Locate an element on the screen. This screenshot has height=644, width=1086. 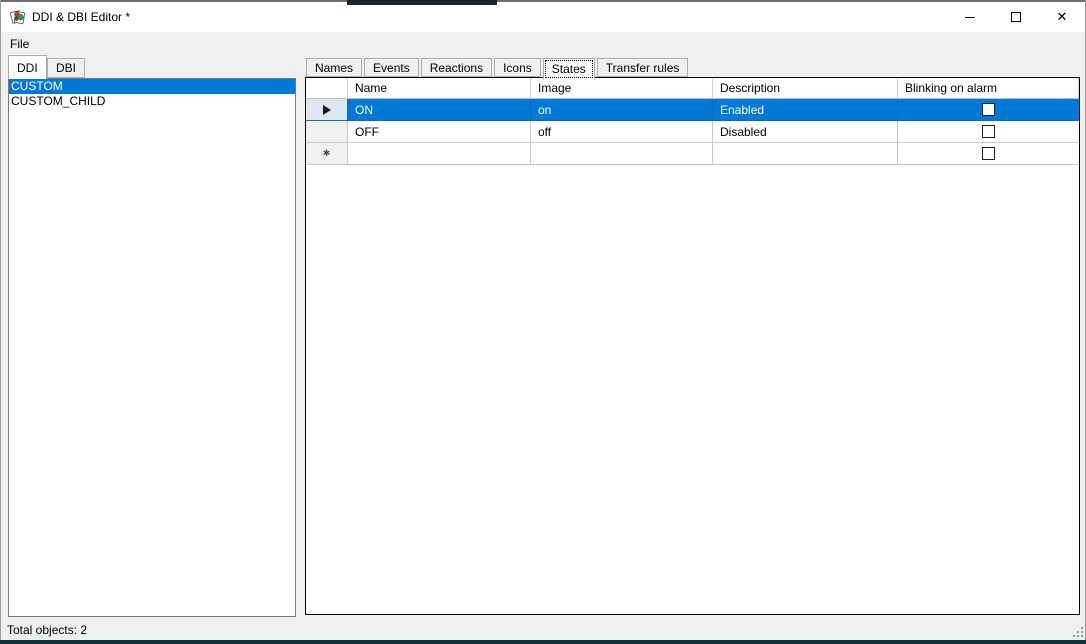
tab-ddi: DDI is located at coordinates (27, 67).